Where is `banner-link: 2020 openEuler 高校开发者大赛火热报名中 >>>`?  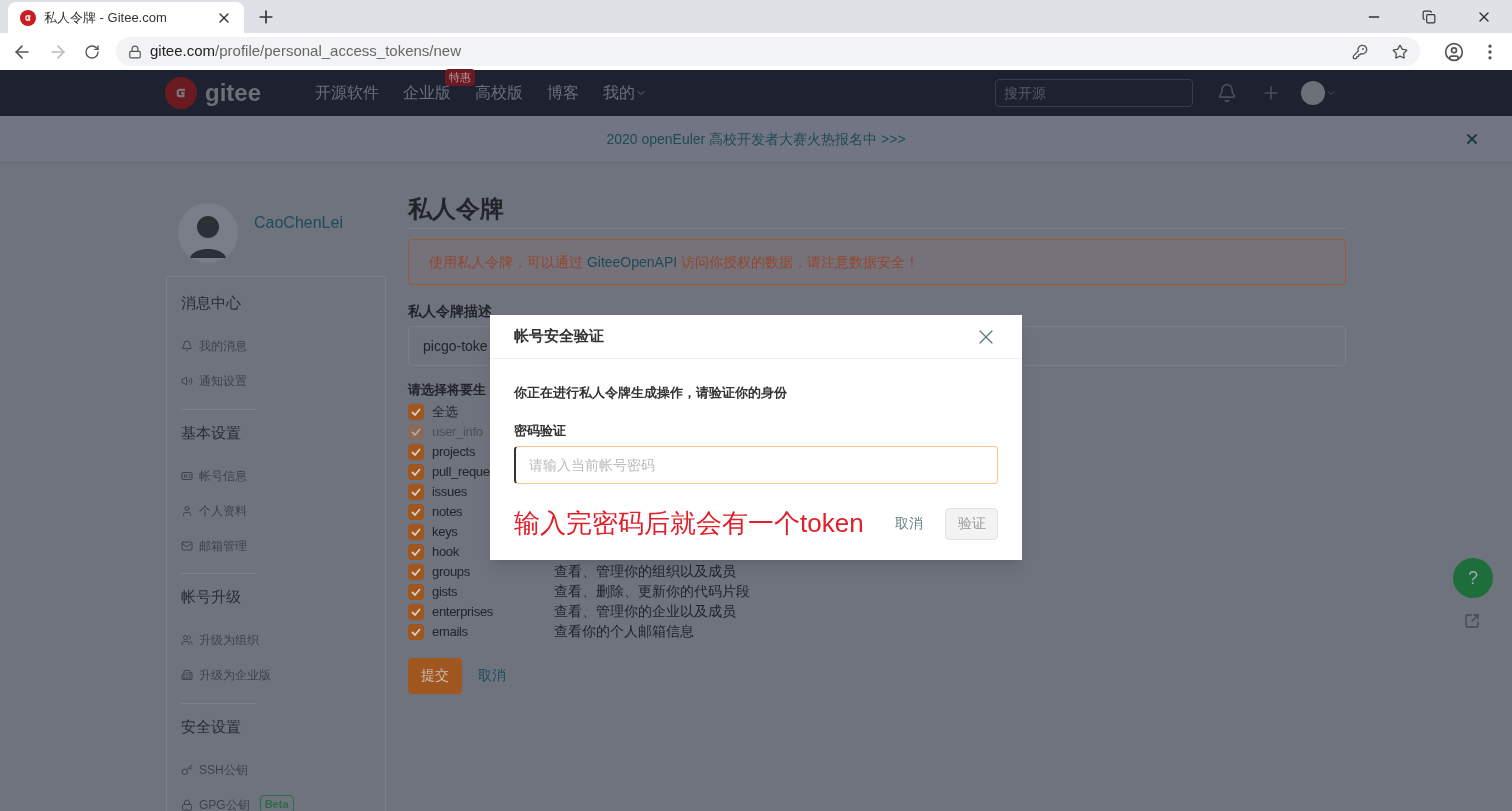 banner-link: 2020 openEuler 高校开发者大赛火热报名中 >>> is located at coordinates (756, 139).